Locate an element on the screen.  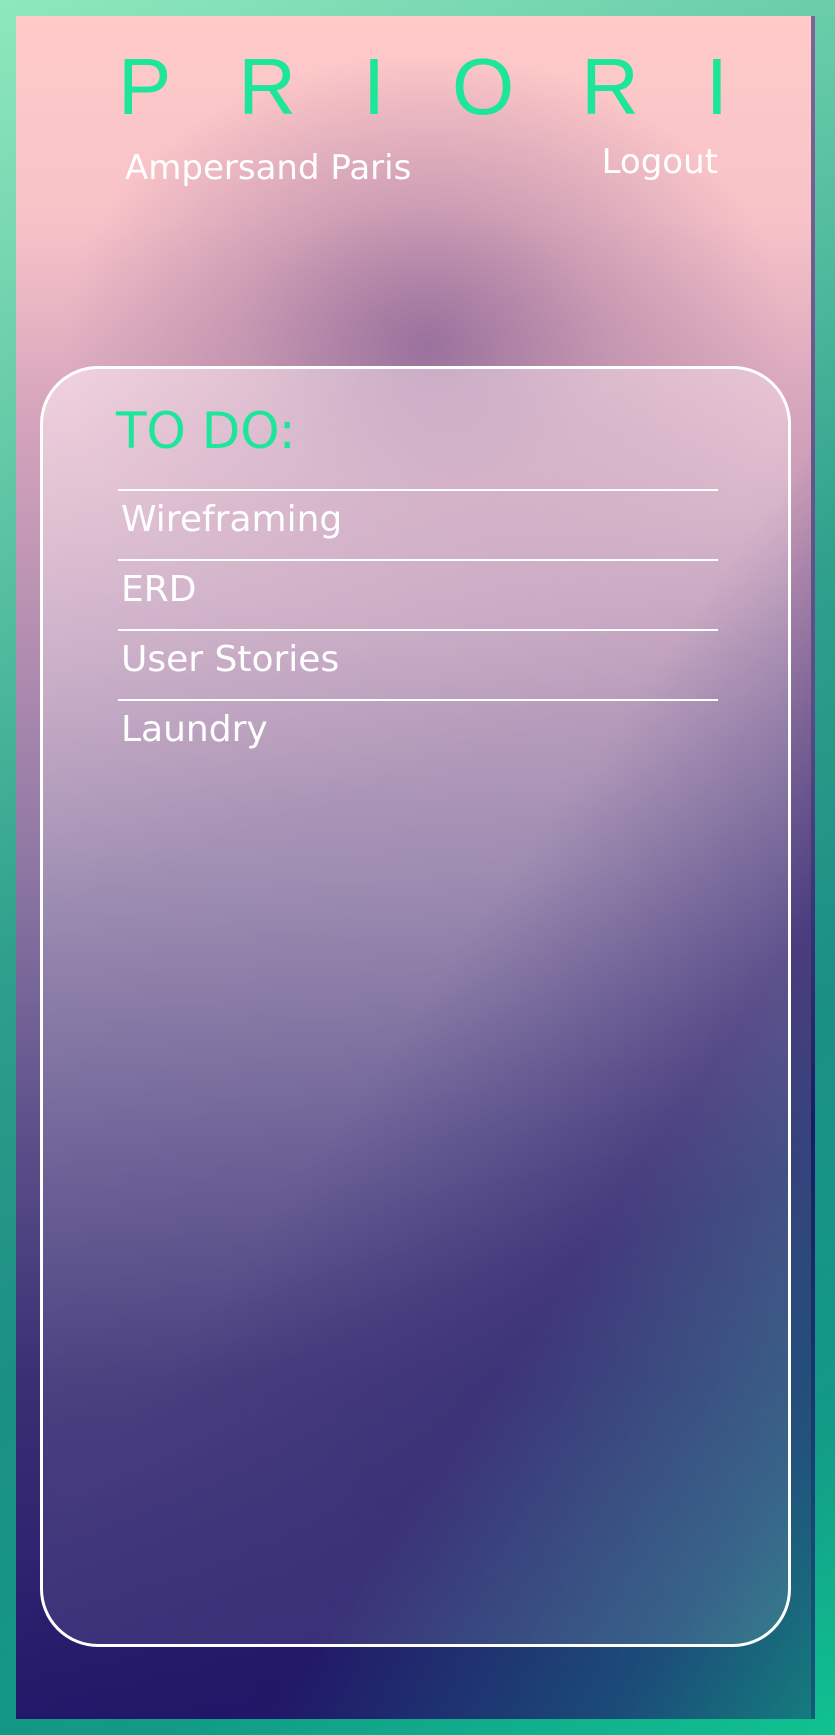
logout-link: Logout is located at coordinates (660, 162).